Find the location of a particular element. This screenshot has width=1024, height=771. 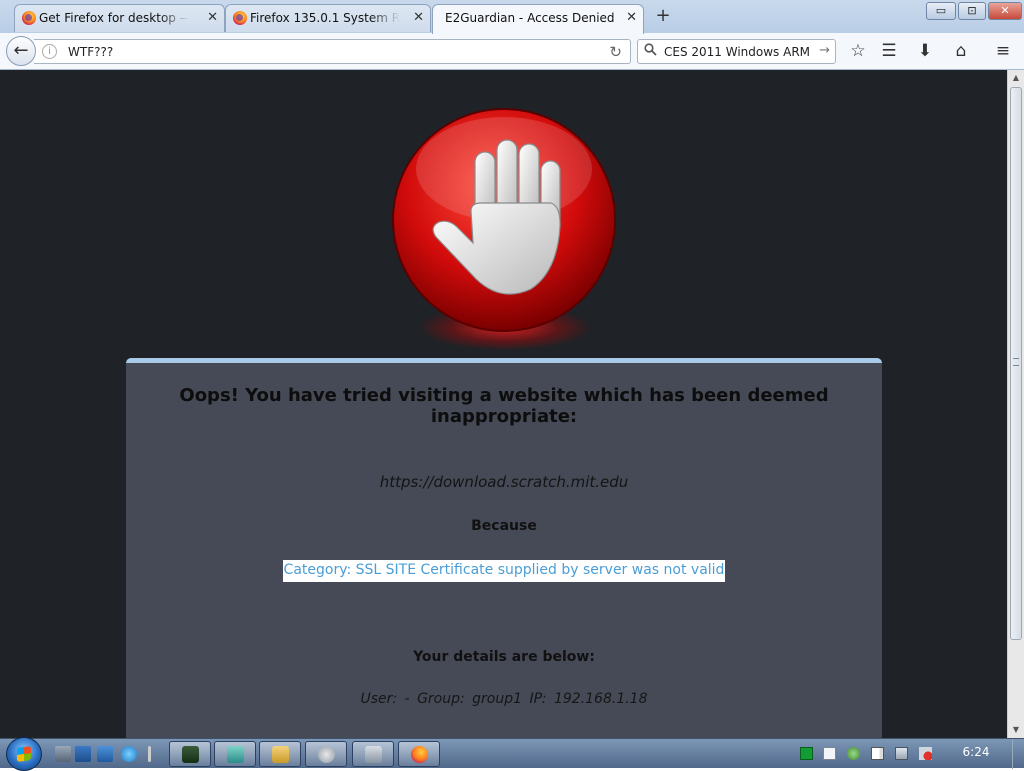

scroll-up-icon: ▲ is located at coordinates (1016, 78).